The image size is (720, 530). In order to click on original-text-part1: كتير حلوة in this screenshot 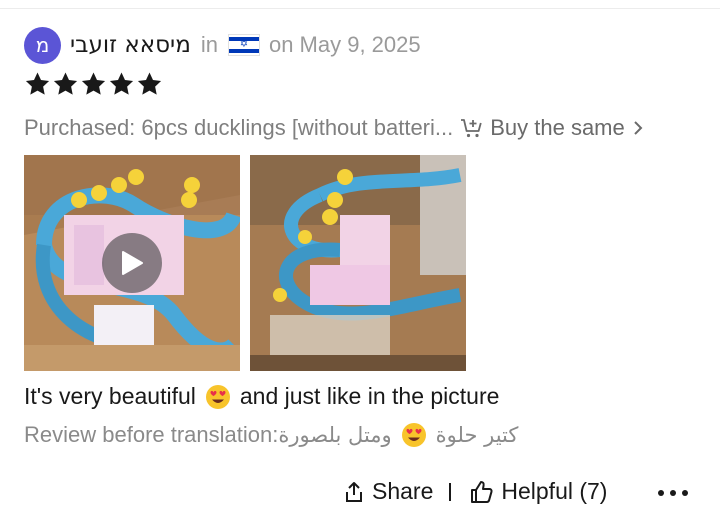, I will do `click(477, 435)`.